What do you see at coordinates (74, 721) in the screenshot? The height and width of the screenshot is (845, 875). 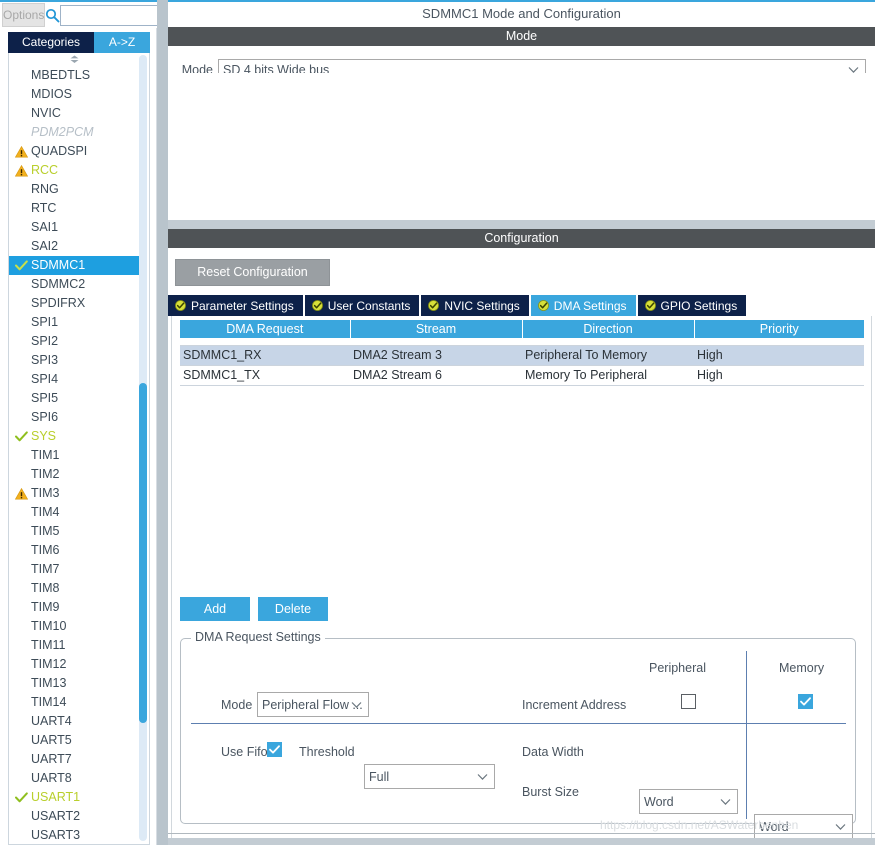 I see `sidebar-item-uart4: UART4` at bounding box center [74, 721].